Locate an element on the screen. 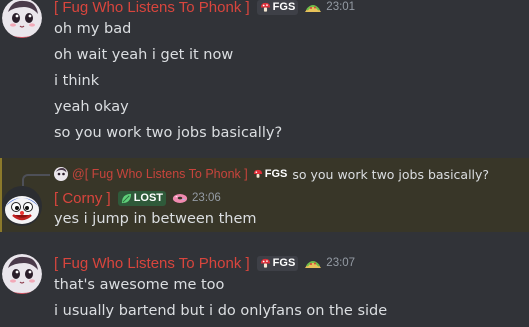 This screenshot has width=529, height=327. message-header: [ Fug Who Listens To Phonk ] FGS 23:01 is located at coordinates (204, 8).